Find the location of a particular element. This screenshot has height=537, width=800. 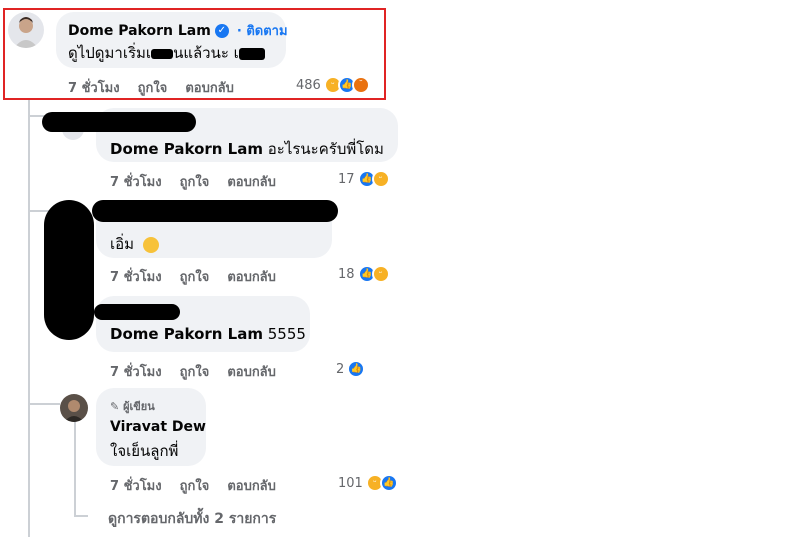

thread-line-branch is located at coordinates (44, 404).